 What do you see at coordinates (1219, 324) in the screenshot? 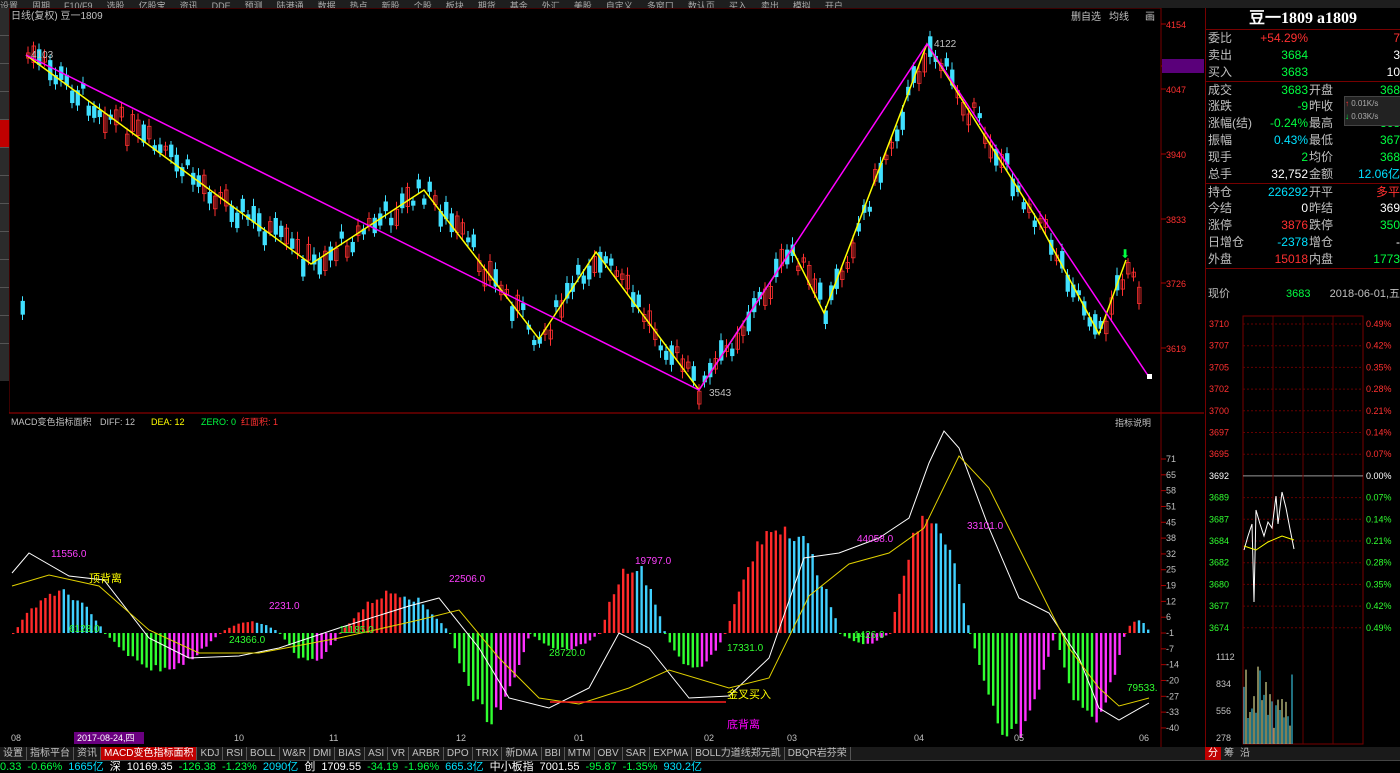
I see `mini-price-label: 3710` at bounding box center [1219, 324].